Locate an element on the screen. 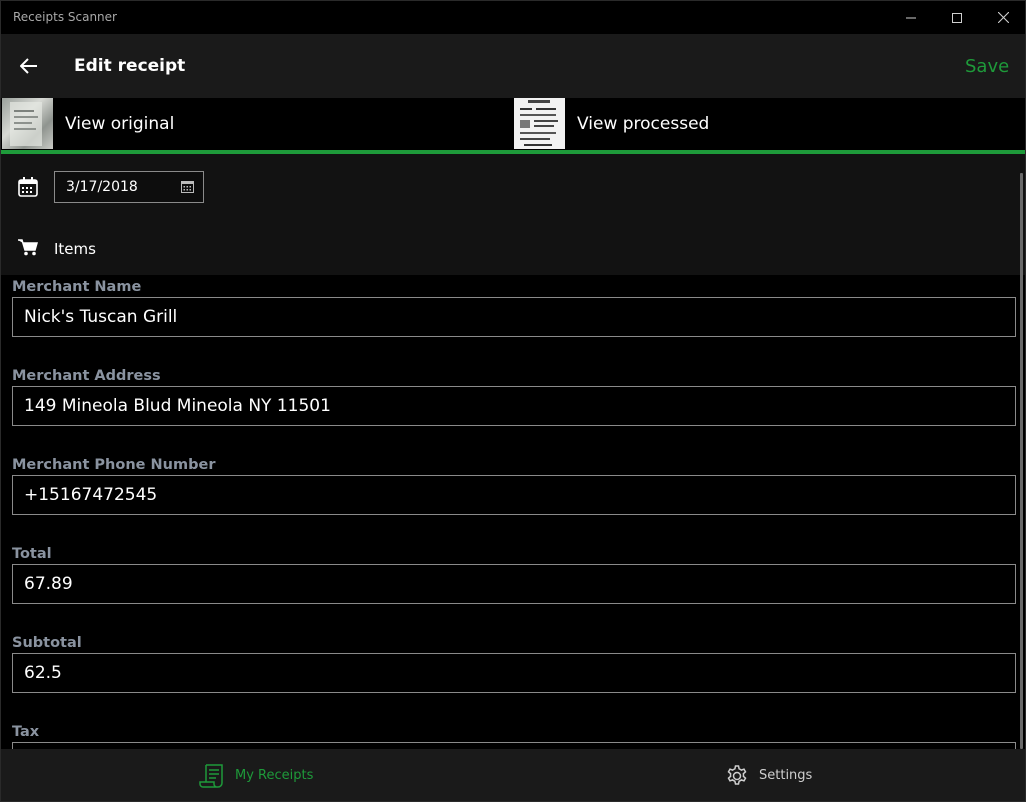 The width and height of the screenshot is (1026, 802). image-tabs: View original View processed is located at coordinates (513, 124).